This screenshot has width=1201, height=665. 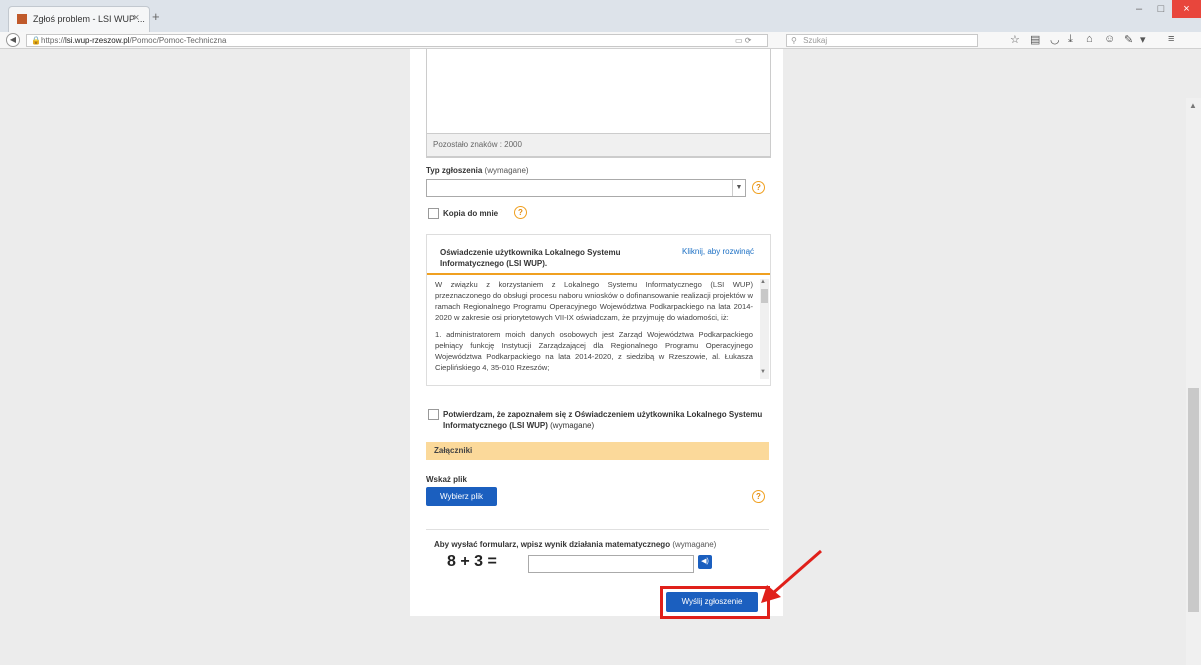 What do you see at coordinates (446, 479) in the screenshot?
I see `file-label: Wskaż plik` at bounding box center [446, 479].